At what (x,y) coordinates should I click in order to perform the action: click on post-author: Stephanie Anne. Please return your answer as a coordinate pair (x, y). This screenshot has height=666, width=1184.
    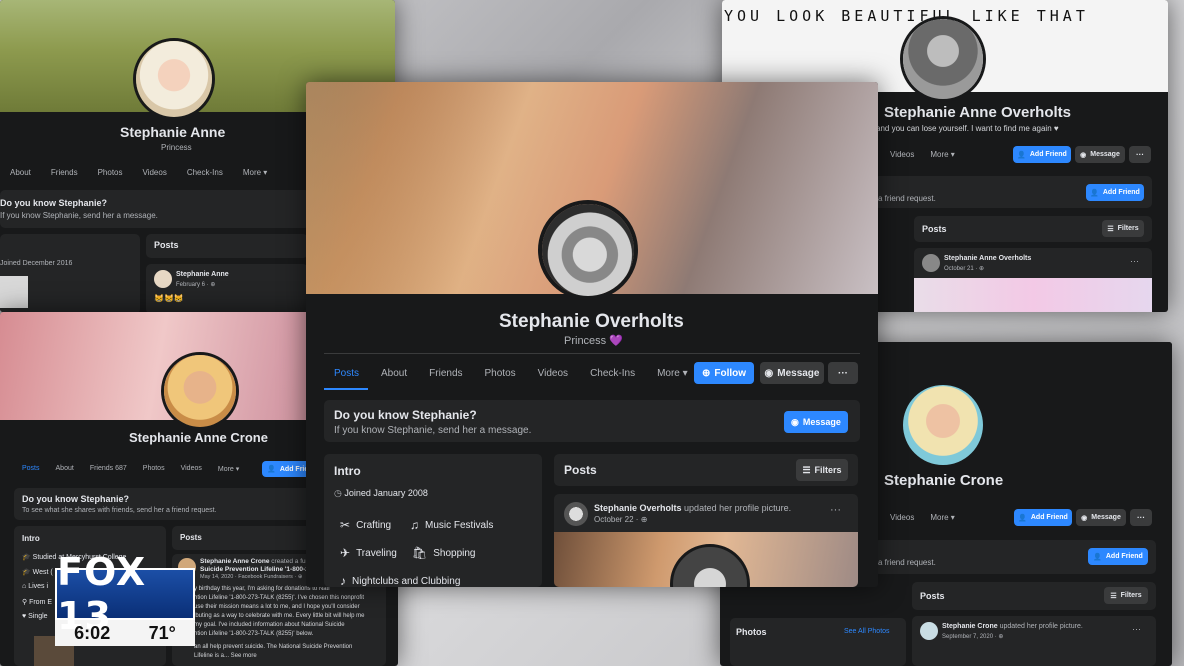
    Looking at the image, I should click on (202, 274).